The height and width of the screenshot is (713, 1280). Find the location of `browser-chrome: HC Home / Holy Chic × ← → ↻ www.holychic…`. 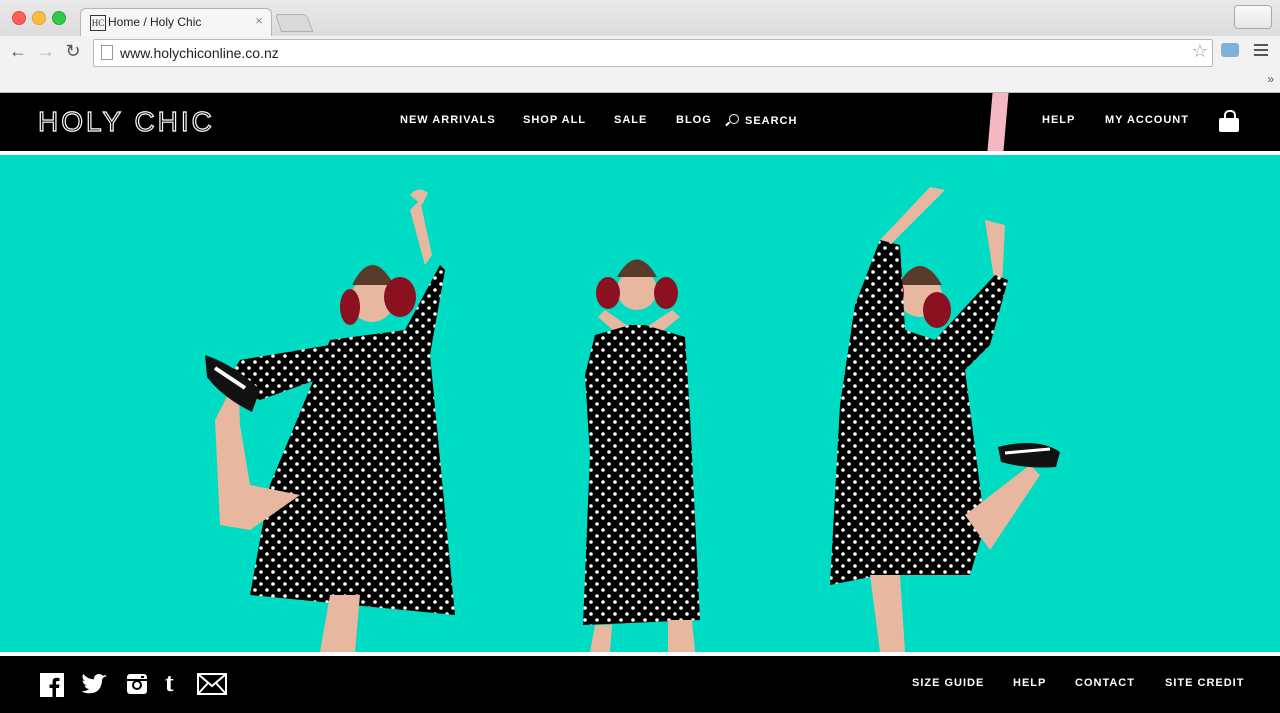

browser-chrome: HC Home / Holy Chic × ← → ↻ www.holychic… is located at coordinates (640, 46).